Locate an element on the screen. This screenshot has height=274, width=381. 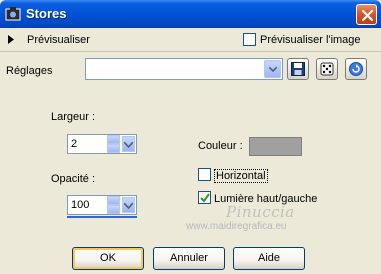
preset-dropdown-button is located at coordinates (272, 69).